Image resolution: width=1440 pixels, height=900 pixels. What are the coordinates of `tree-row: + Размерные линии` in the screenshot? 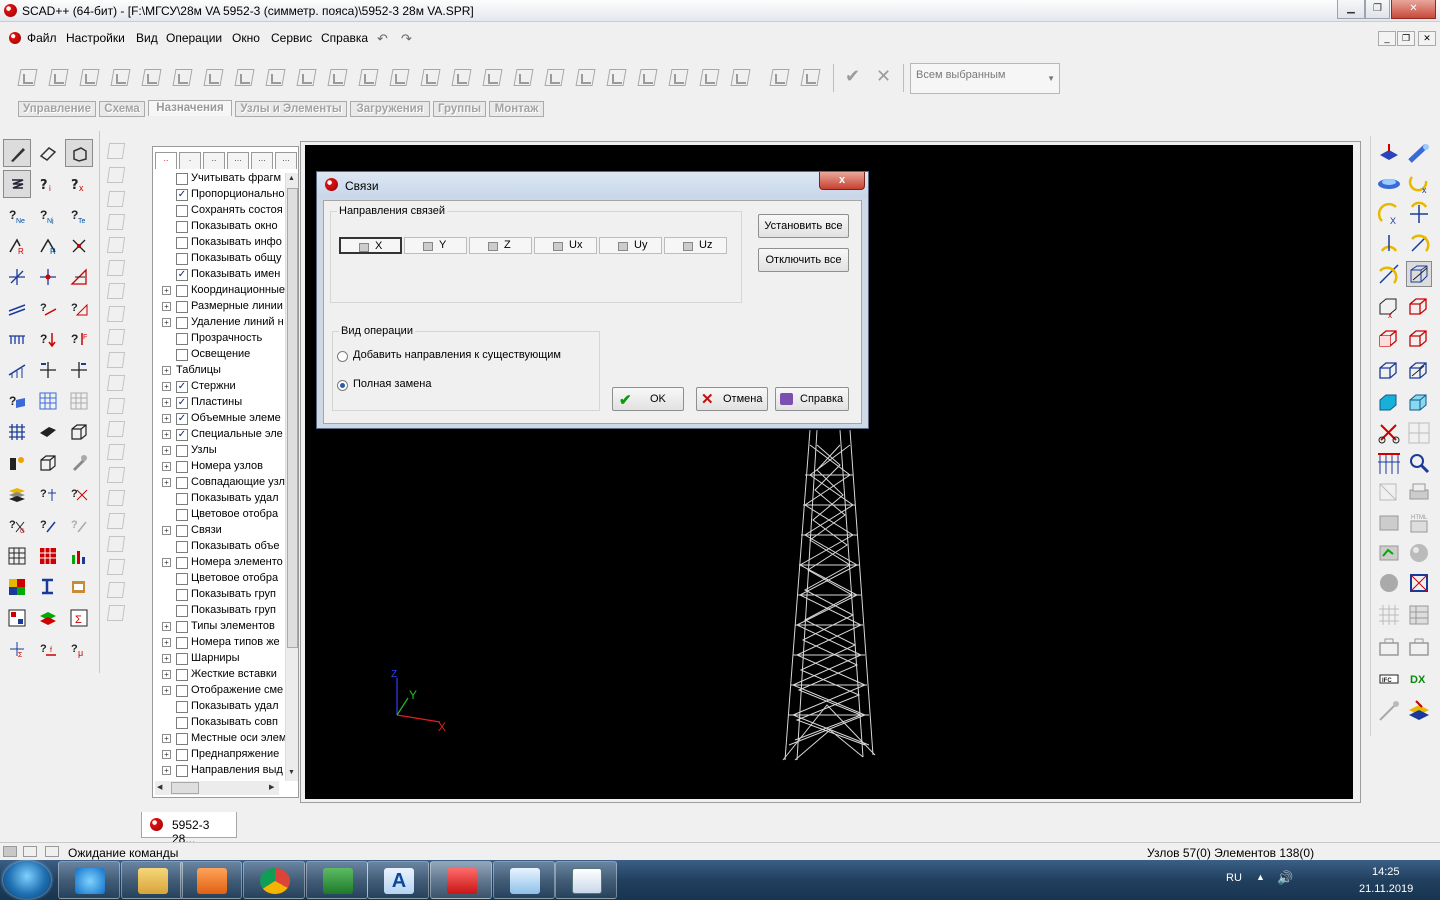 It's located at (219, 307).